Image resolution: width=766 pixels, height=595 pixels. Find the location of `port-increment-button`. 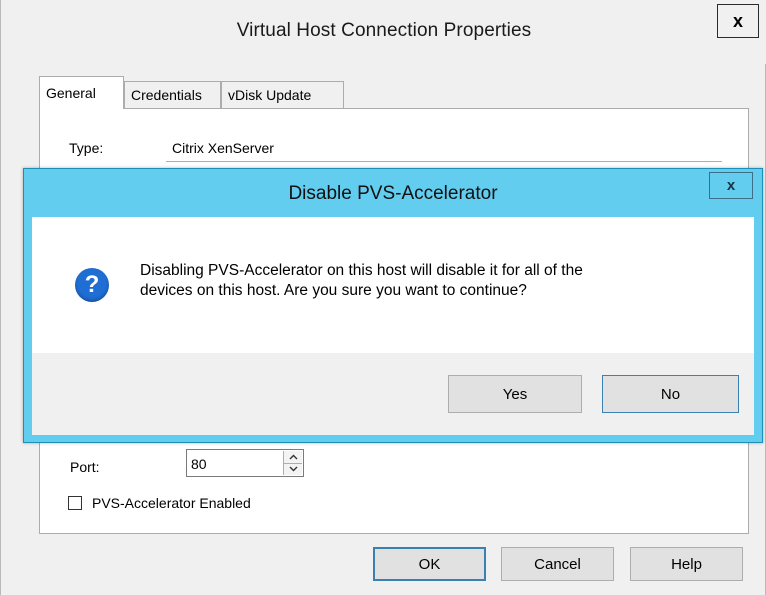

port-increment-button is located at coordinates (293, 457).